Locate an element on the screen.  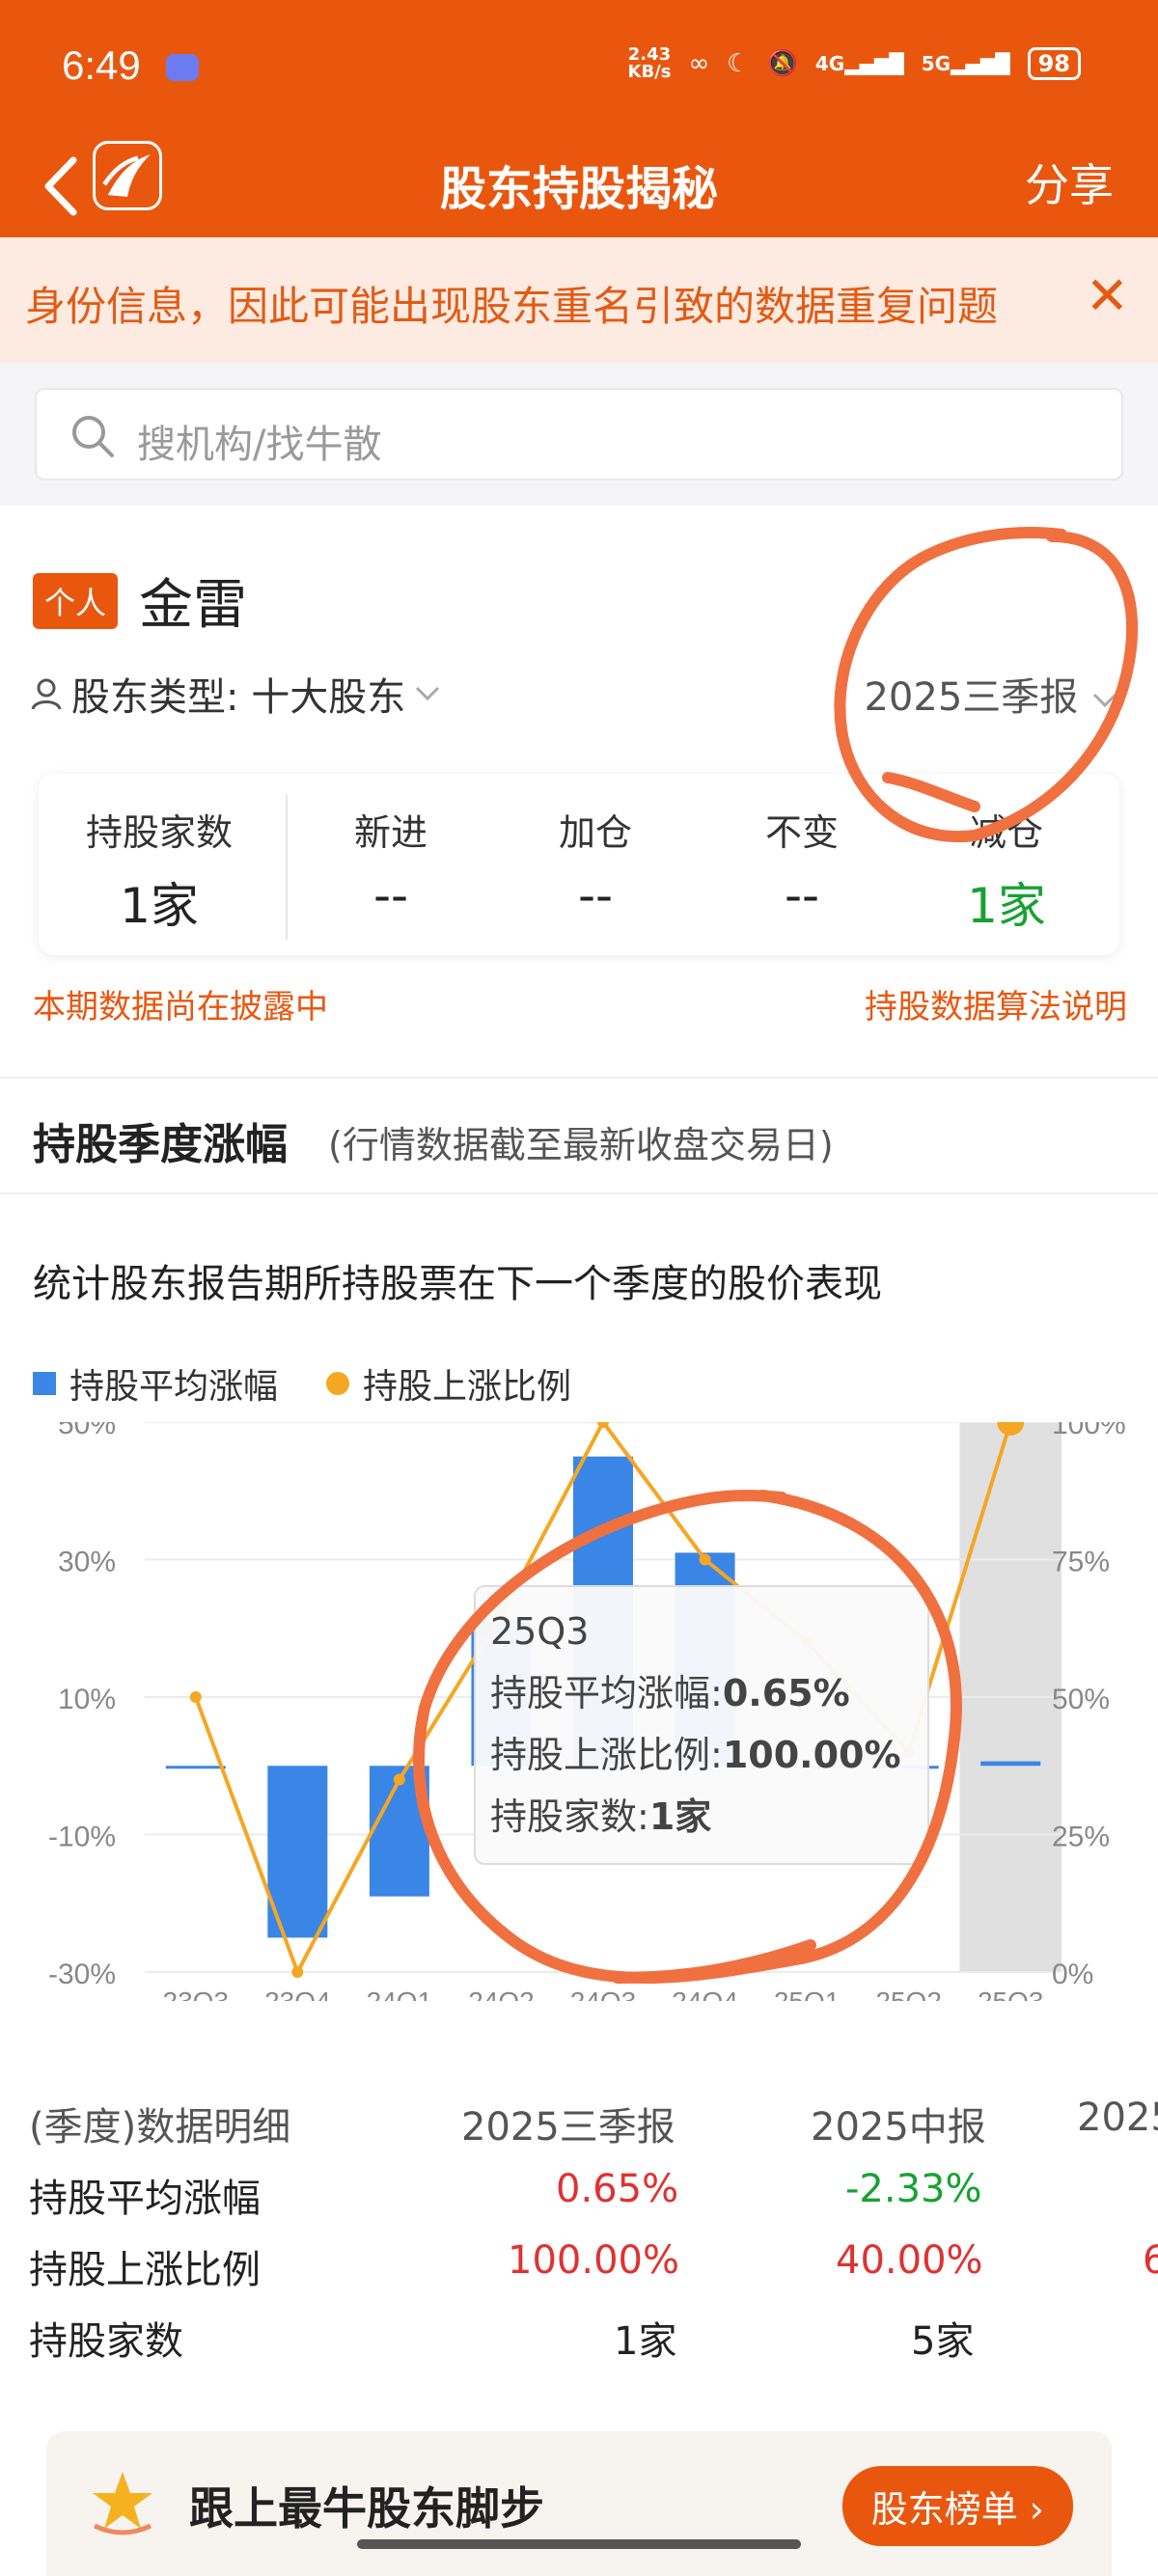
section-description: 统计股东报告期所持股票在下一个季度的股价表现 is located at coordinates (457, 1284).